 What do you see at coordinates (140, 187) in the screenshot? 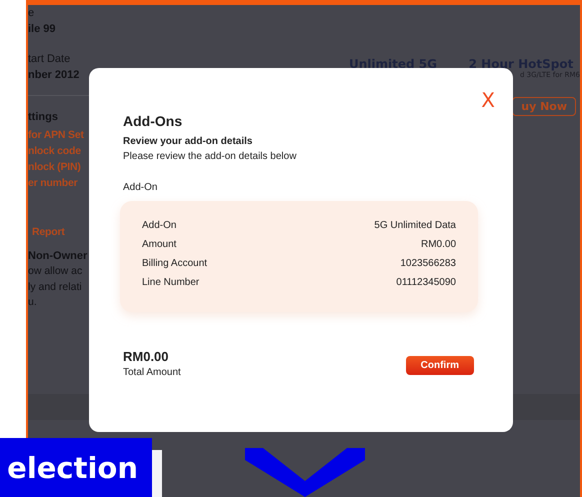
I see `section-label: Add-On` at bounding box center [140, 187].